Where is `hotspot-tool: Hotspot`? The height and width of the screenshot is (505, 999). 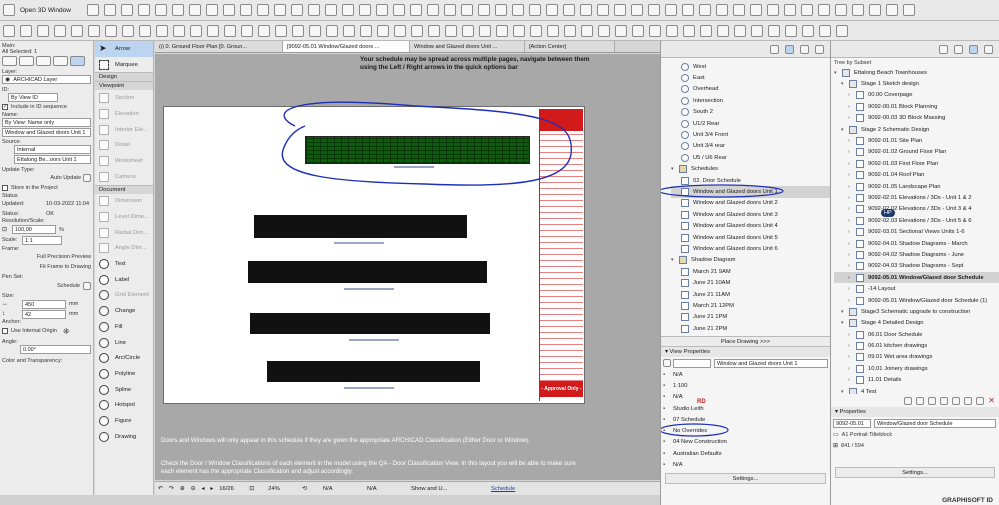 hotspot-tool: Hotspot is located at coordinates (124, 405).